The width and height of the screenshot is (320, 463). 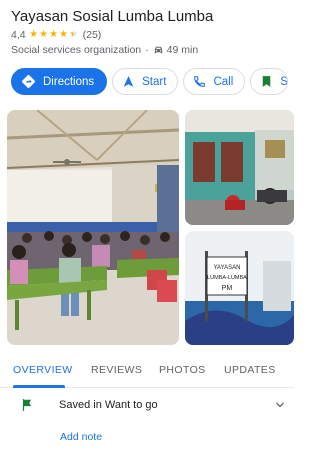 I want to click on photo-building, so click(x=239, y=167).